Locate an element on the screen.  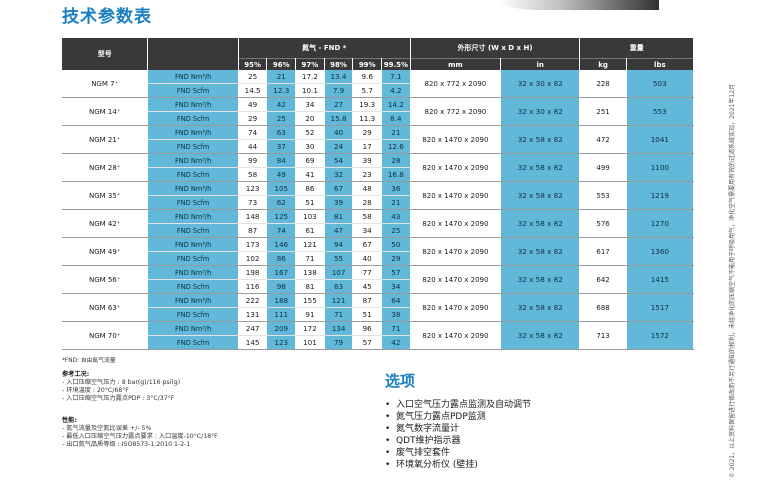
model-name: NGM 63⁺ is located at coordinates (105, 307).